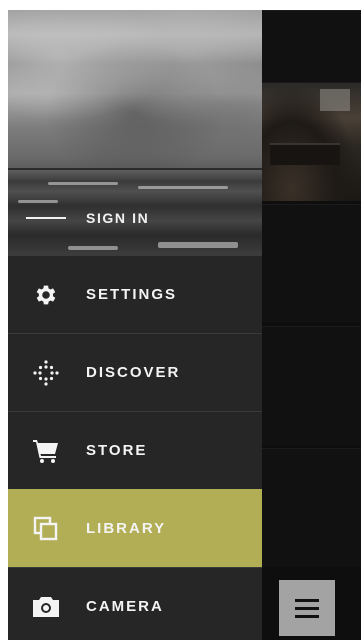 This screenshot has width=361, height=640. I want to click on menu-item-settings: SETTINGS, so click(135, 294).